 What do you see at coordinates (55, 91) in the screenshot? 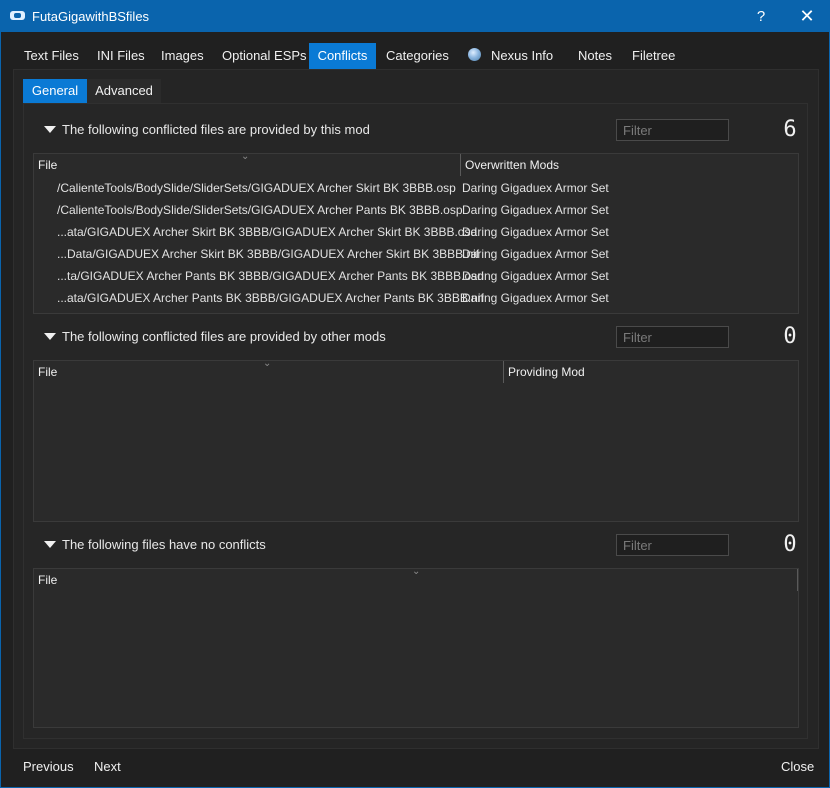
I see `subtab-general: General` at bounding box center [55, 91].